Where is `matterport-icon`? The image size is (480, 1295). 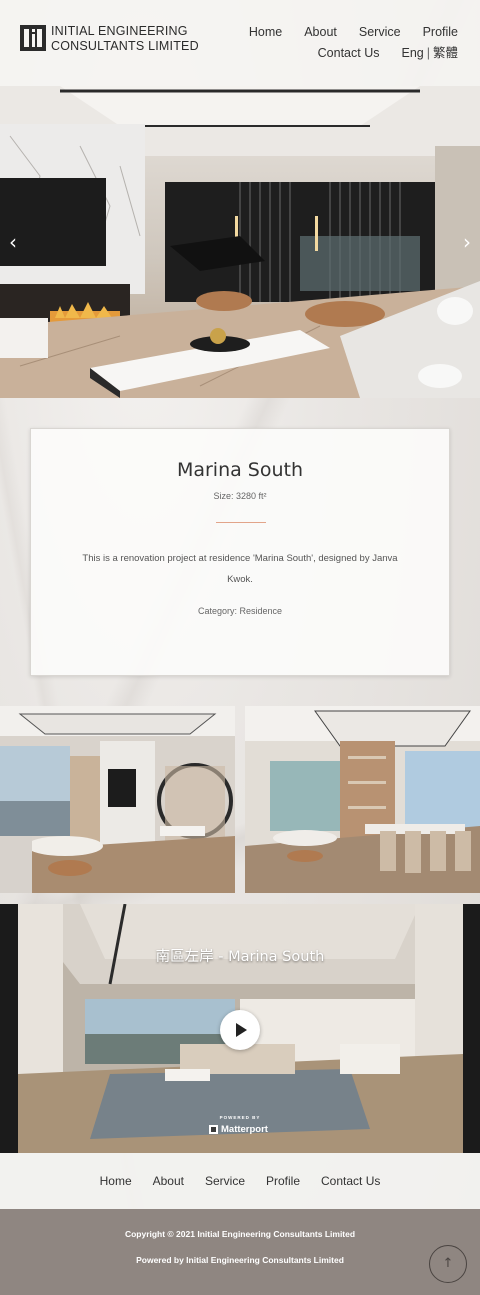 matterport-icon is located at coordinates (213, 1129).